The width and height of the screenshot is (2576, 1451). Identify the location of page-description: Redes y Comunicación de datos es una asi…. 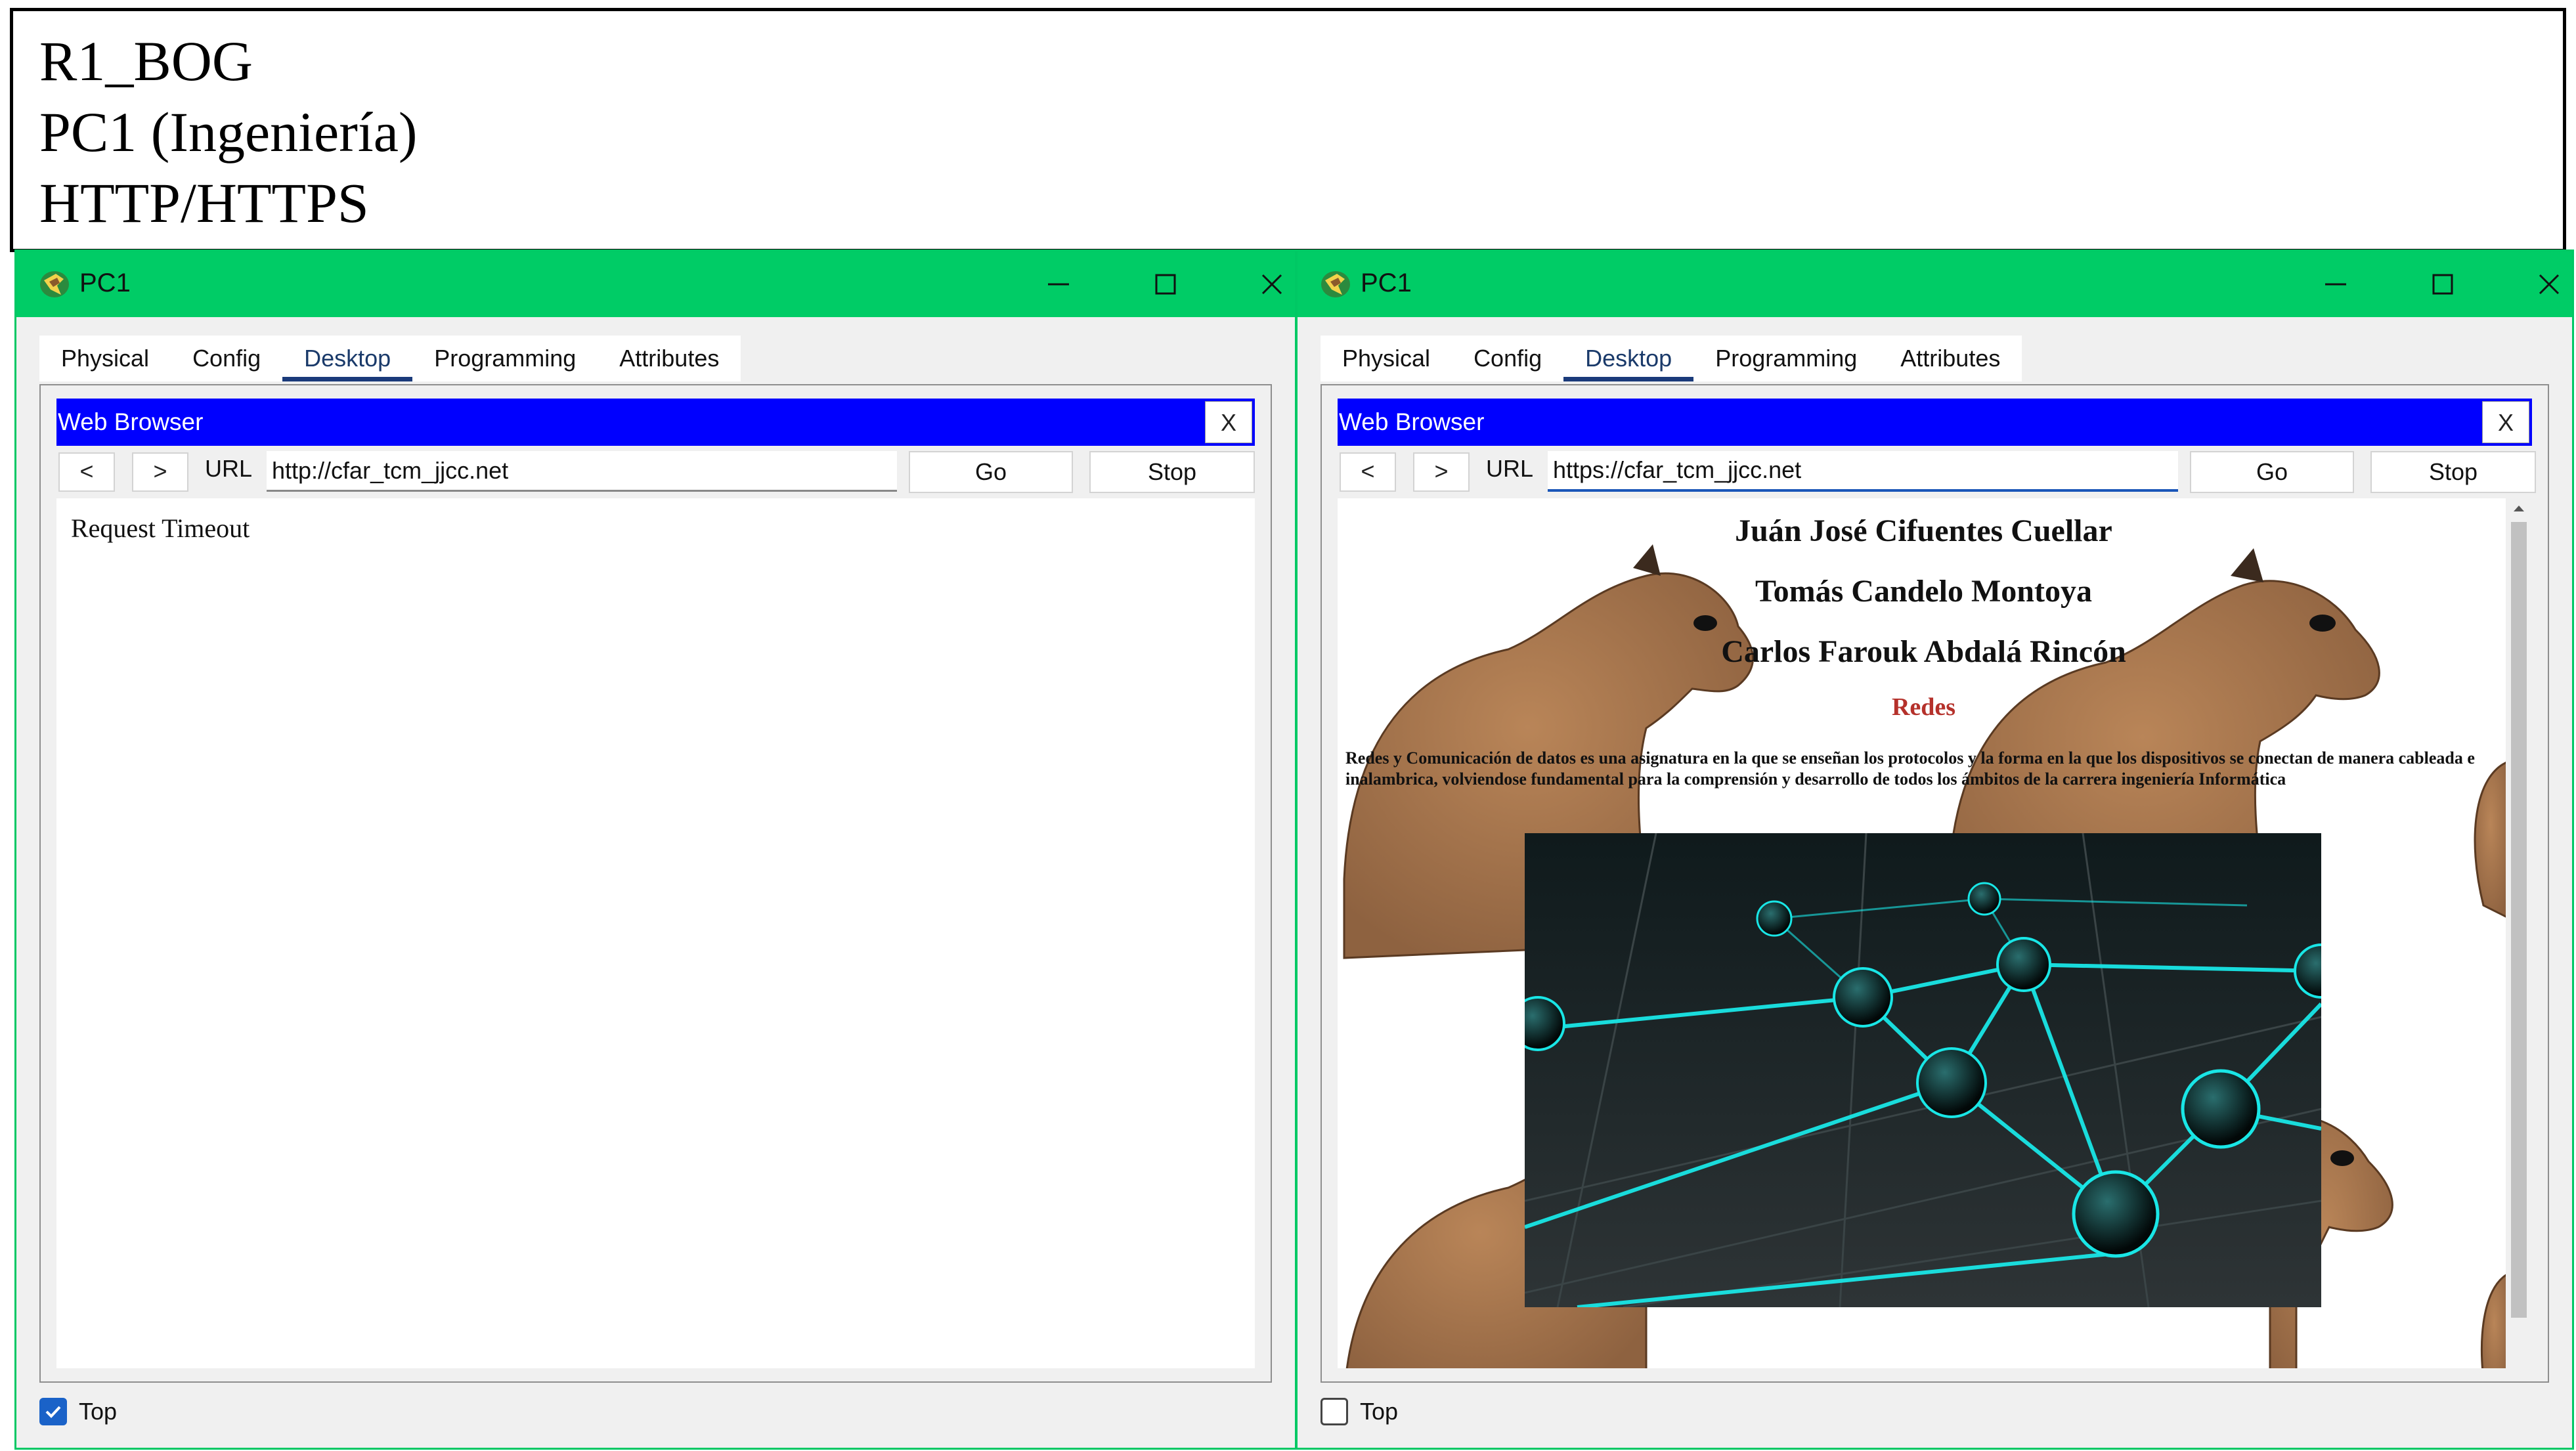
(1910, 768).